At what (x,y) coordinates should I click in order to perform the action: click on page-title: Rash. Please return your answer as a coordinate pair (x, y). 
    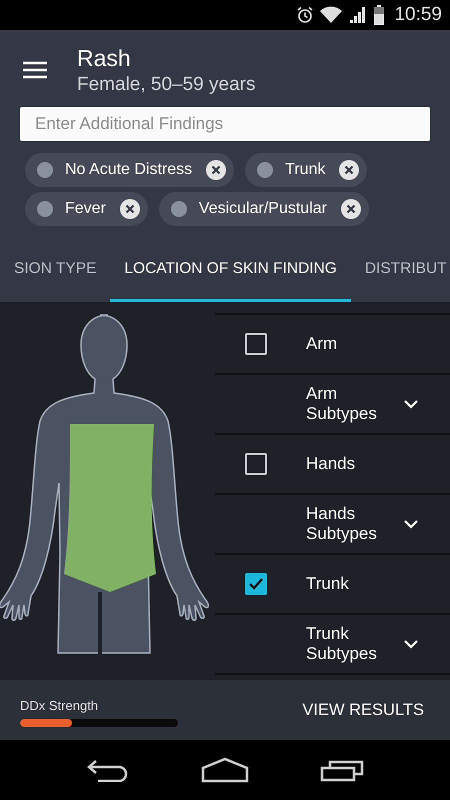
    Looking at the image, I should click on (104, 58).